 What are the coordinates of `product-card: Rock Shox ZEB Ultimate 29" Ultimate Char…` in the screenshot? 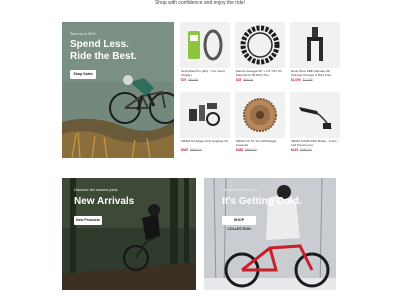 It's located at (315, 55).